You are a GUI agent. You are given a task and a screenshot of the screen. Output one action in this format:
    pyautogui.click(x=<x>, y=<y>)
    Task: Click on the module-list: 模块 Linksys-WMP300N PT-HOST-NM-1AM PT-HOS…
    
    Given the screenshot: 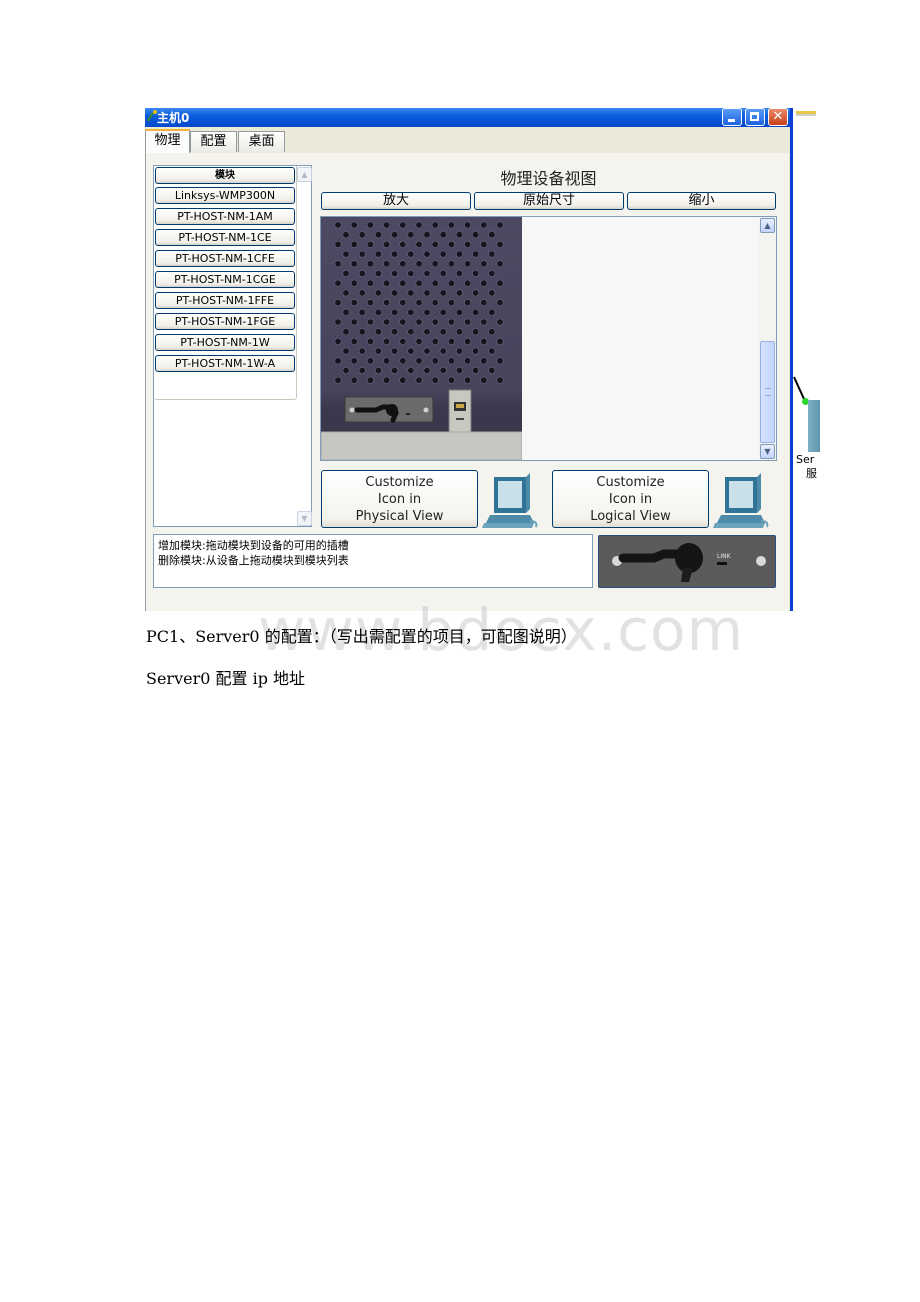 What is the action you would take?
    pyautogui.click(x=232, y=346)
    